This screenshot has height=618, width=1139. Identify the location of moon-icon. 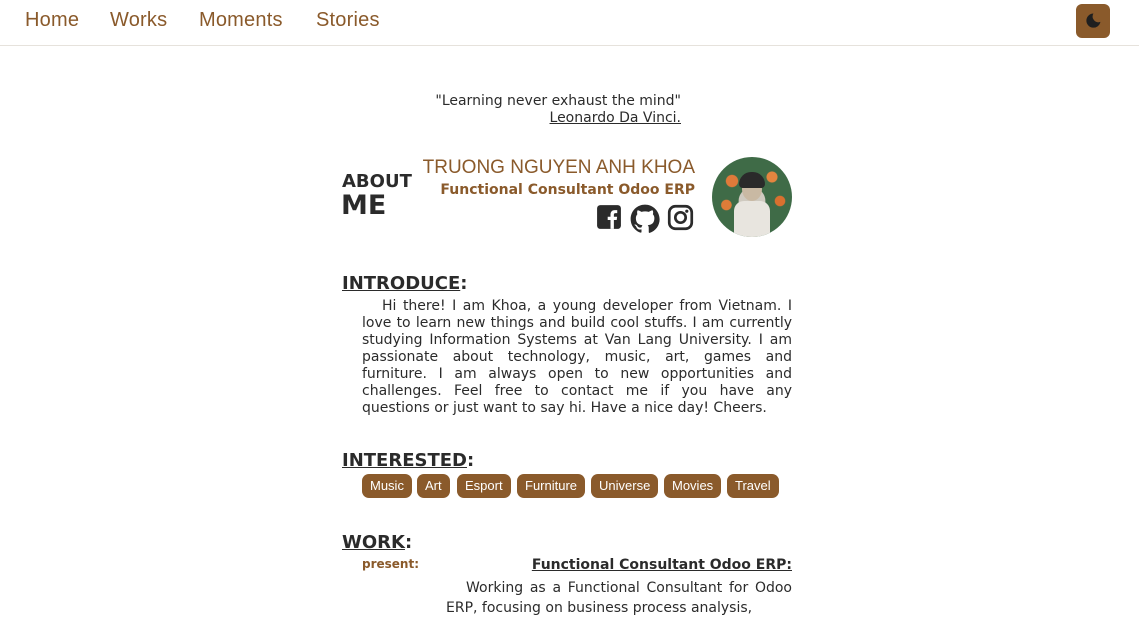
(1093, 20).